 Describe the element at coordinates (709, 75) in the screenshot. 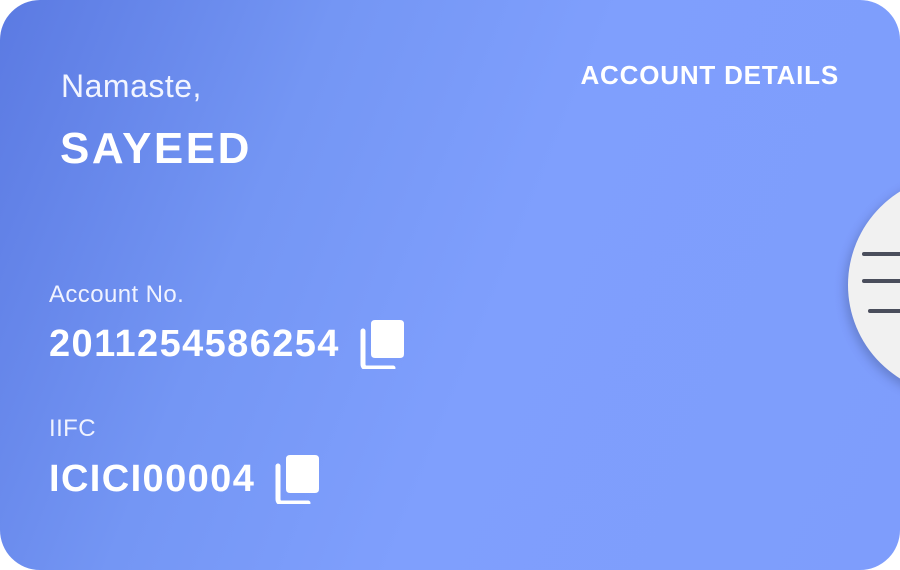

I see `account-details-link: ACCOUNT DETAILS` at that location.